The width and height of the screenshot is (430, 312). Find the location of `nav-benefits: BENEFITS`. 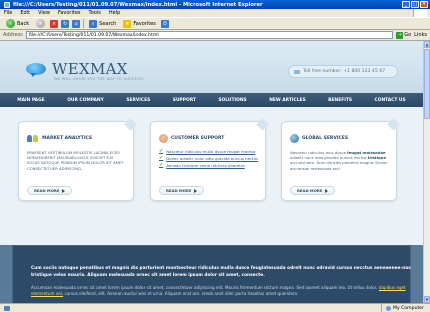

nav-benefits: BENEFITS is located at coordinates (340, 100).